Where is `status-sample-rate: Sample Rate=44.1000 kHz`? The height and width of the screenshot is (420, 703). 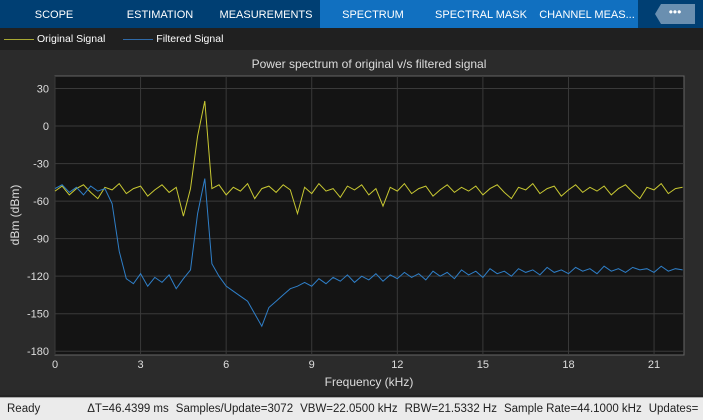
status-sample-rate: Sample Rate=44.1000 kHz is located at coordinates (572, 409).